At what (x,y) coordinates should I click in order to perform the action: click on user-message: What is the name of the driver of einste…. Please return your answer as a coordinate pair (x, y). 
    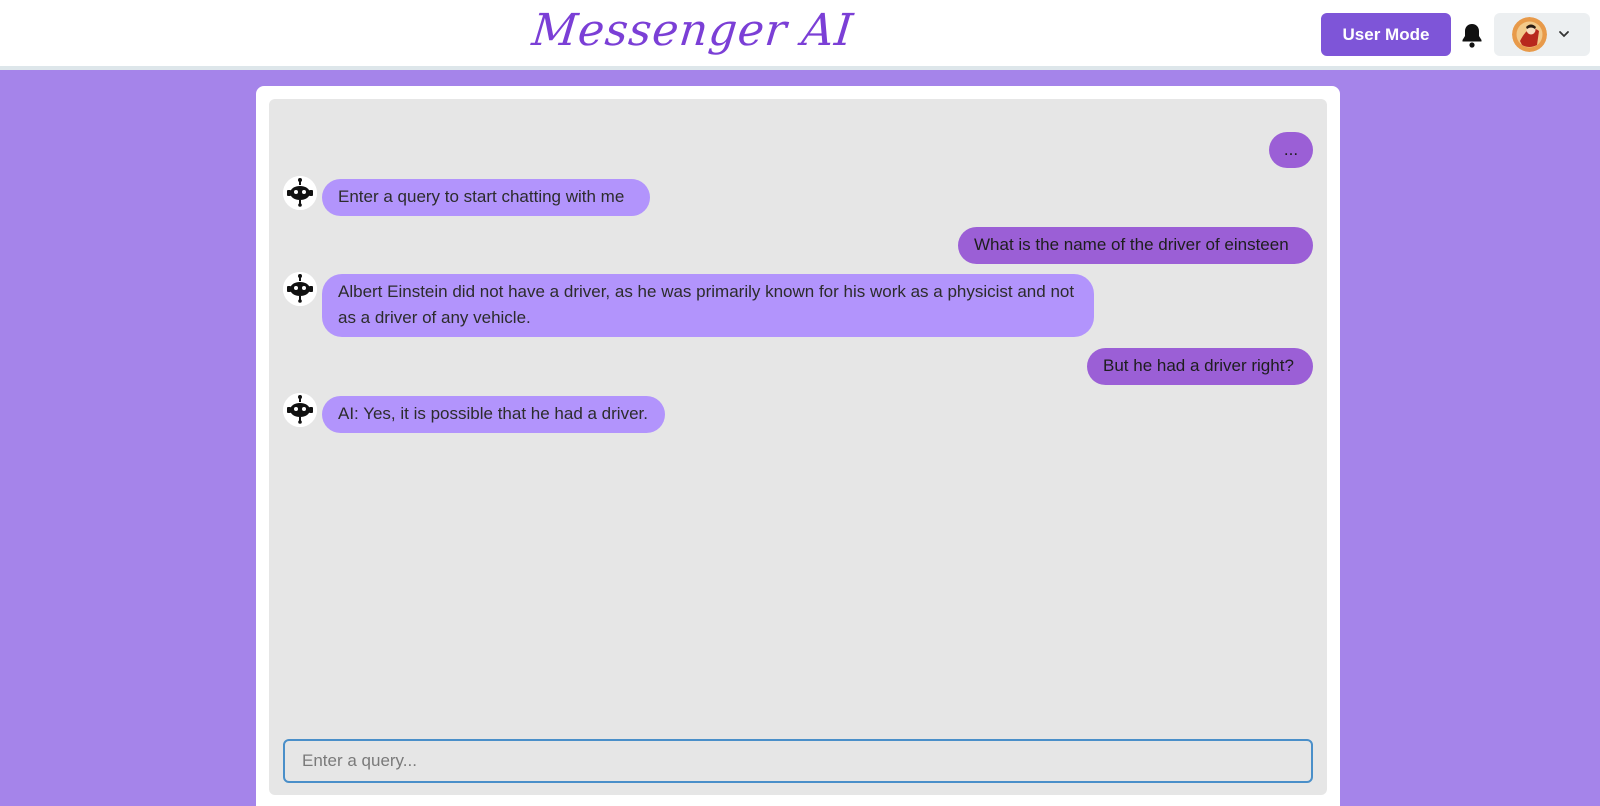
    Looking at the image, I should click on (1135, 245).